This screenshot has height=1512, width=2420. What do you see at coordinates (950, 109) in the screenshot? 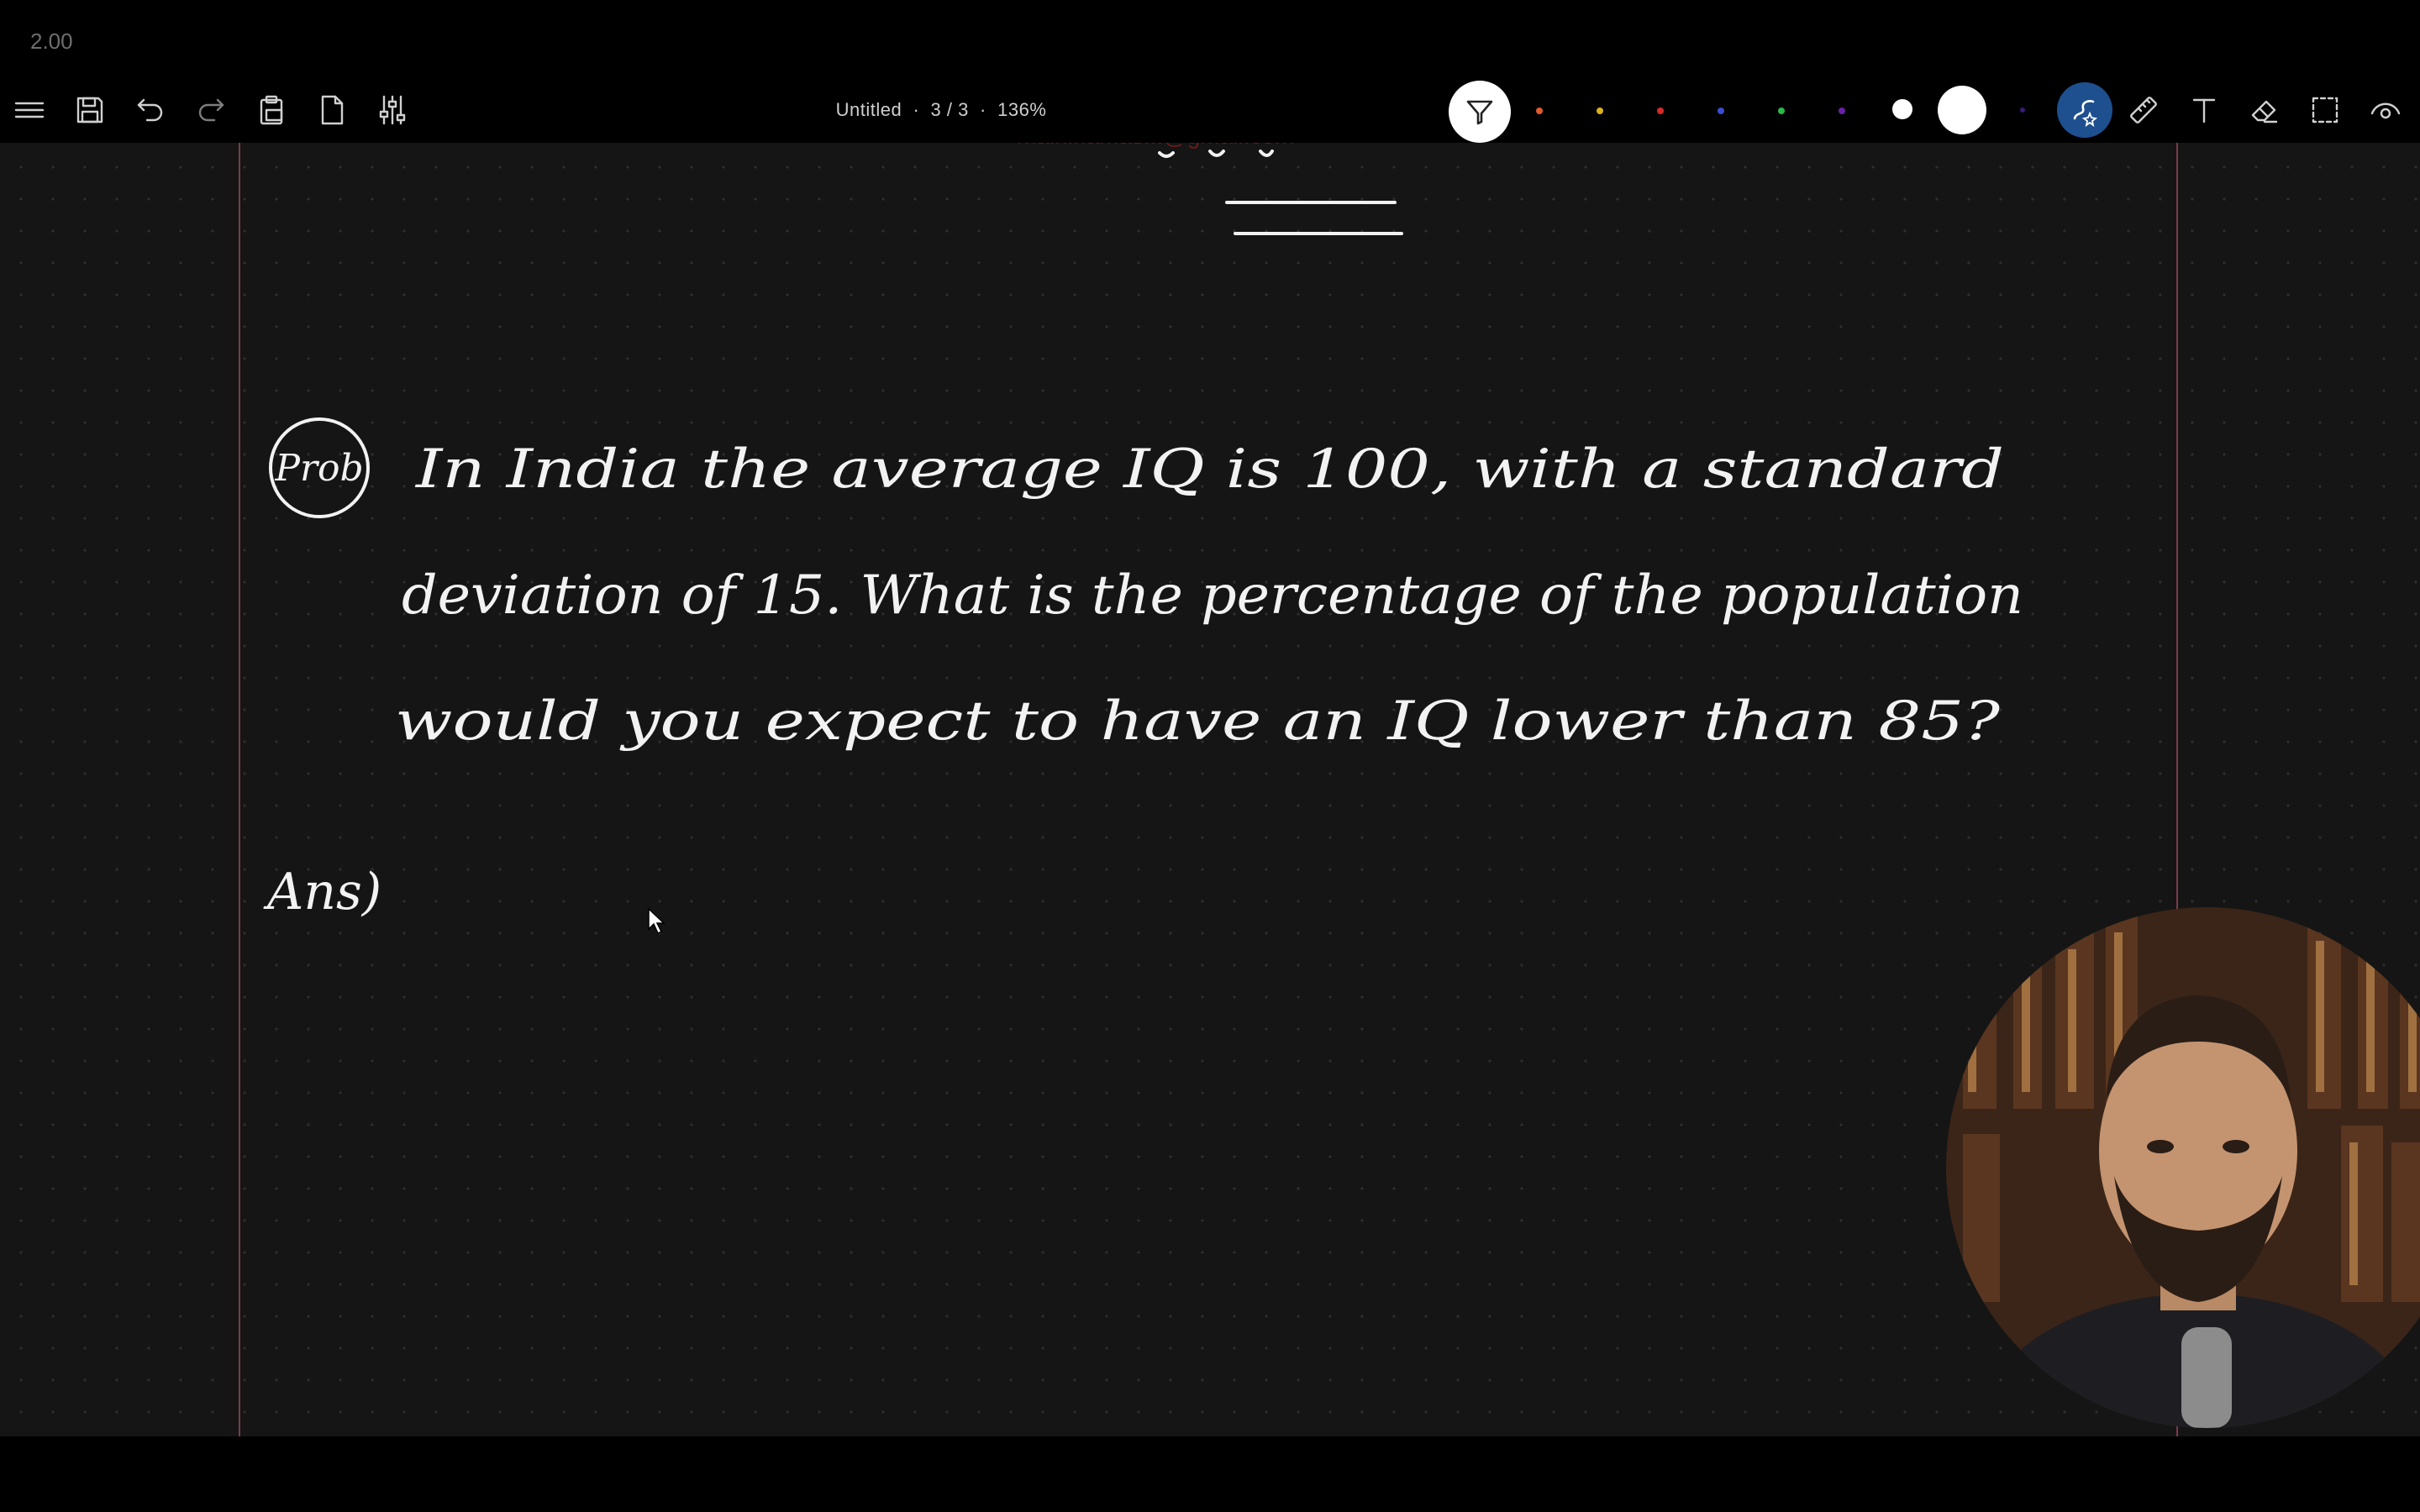
I see `page-indicator: 3 / 3` at bounding box center [950, 109].